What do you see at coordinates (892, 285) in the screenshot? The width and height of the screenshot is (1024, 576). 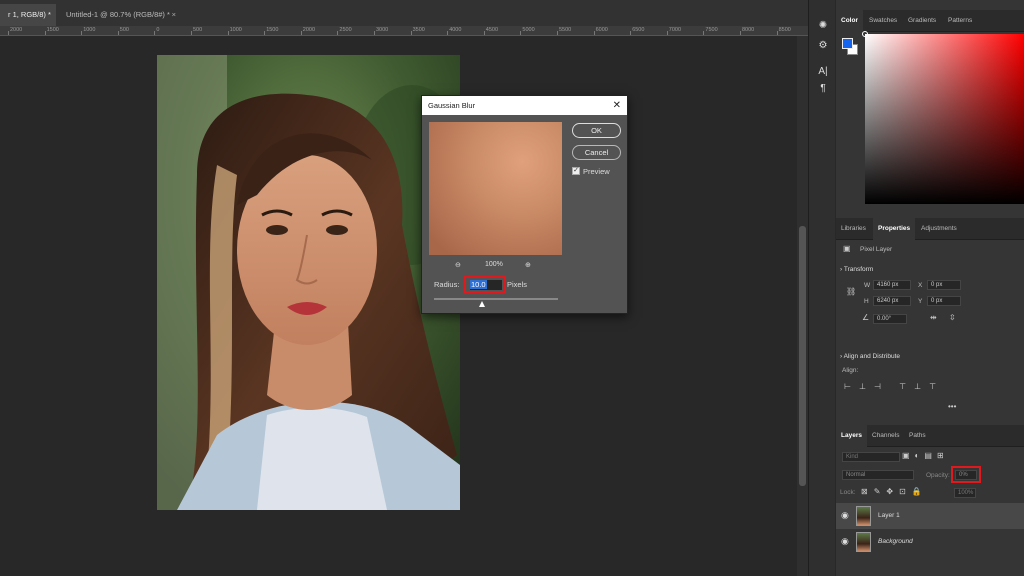 I see `width-field: 4160 px` at bounding box center [892, 285].